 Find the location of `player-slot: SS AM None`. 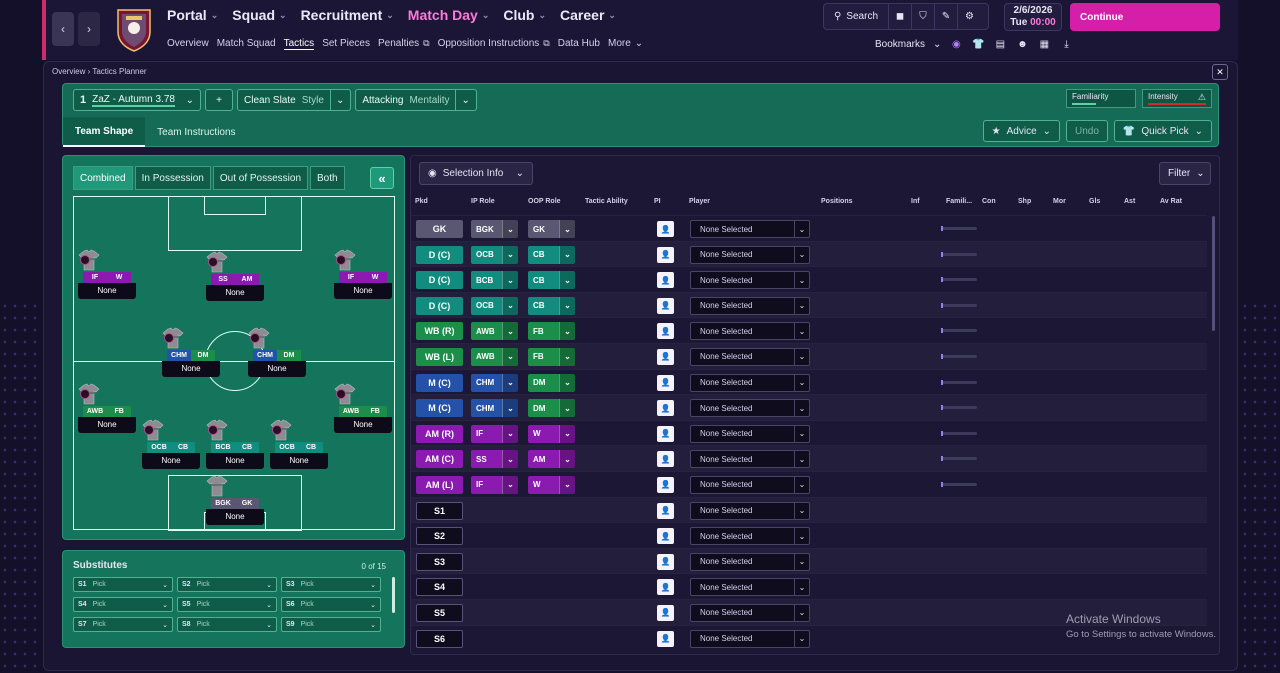

player-slot: SS AM None is located at coordinates (235, 276).